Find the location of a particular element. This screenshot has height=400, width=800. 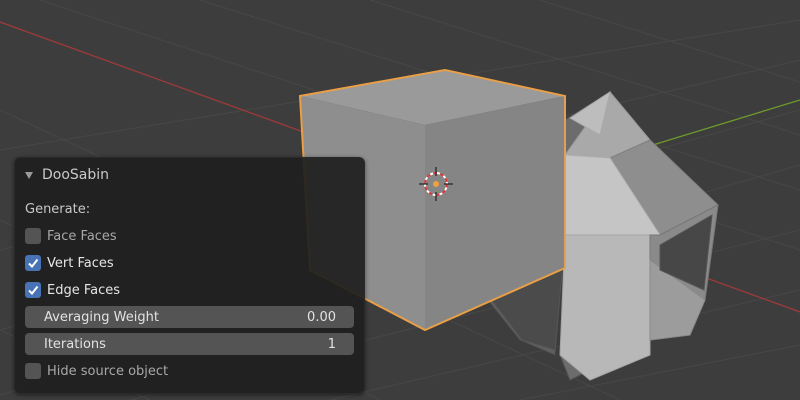

hide-source-checkbox is located at coordinates (33, 371).